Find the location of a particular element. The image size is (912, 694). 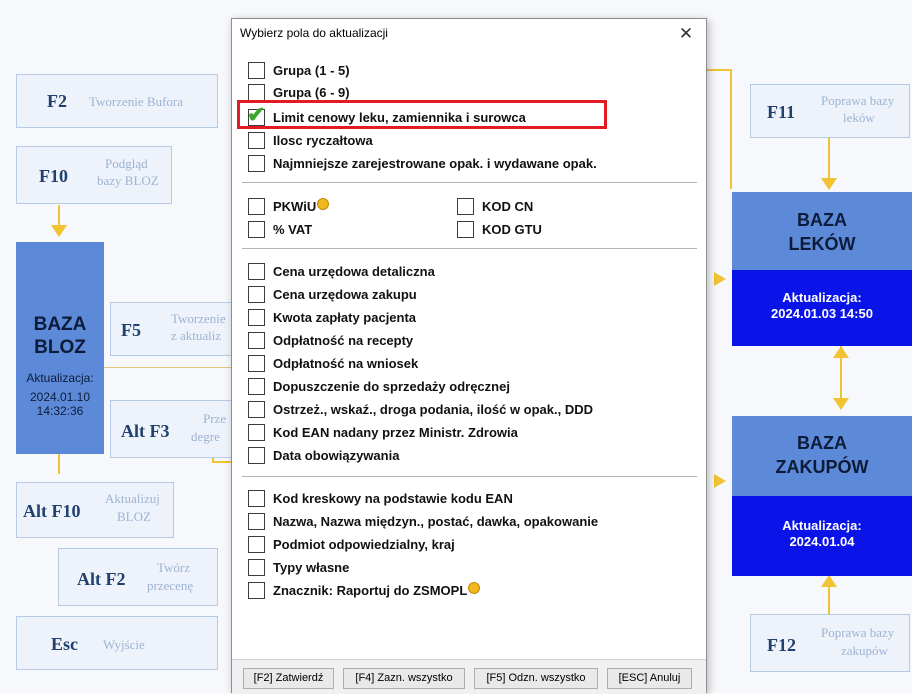

update-date: 2024.01.04 is located at coordinates (822, 541).